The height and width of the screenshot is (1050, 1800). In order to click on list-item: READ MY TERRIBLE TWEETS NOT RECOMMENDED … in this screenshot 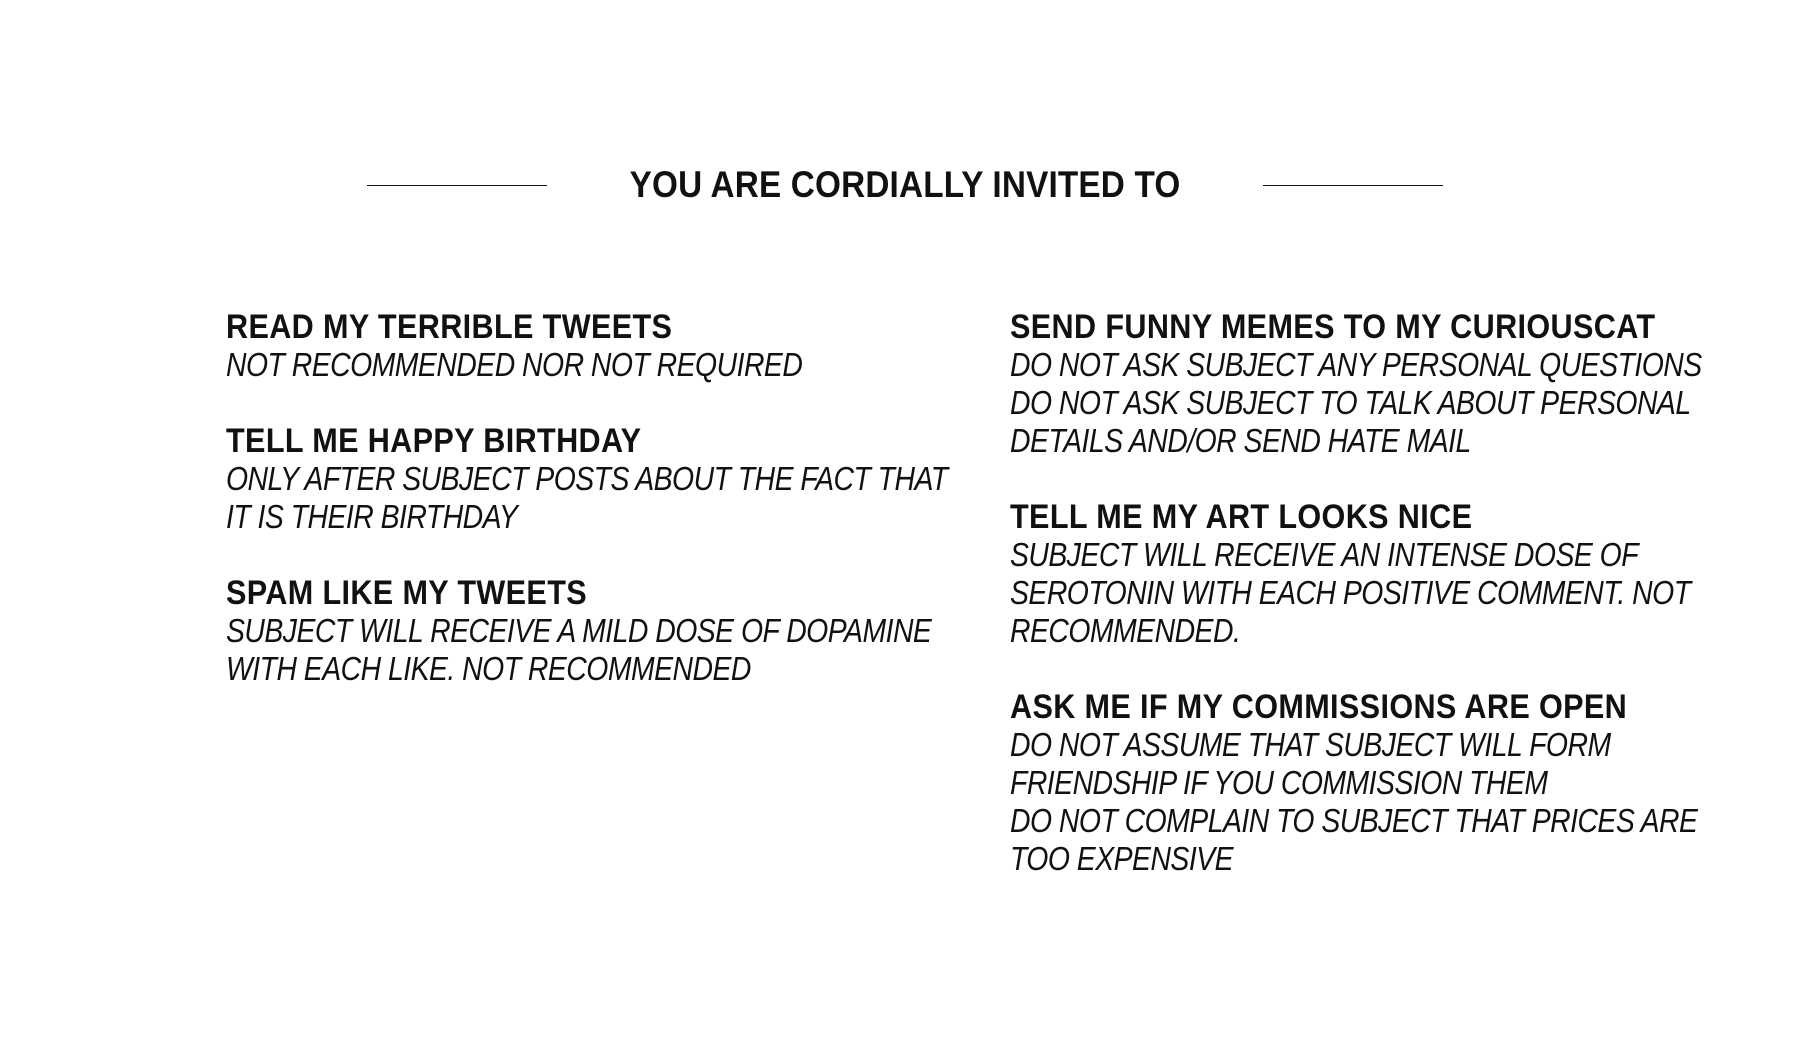, I will do `click(556, 346)`.